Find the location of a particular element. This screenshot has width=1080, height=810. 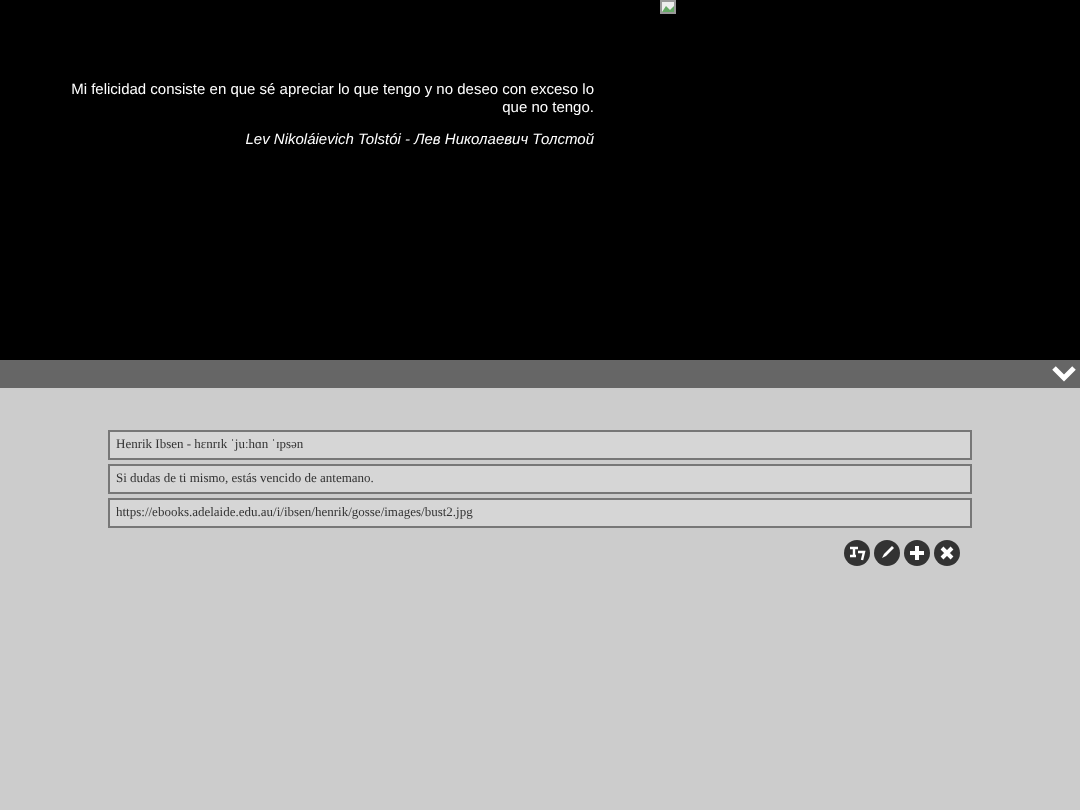

pencil-icon is located at coordinates (887, 553).